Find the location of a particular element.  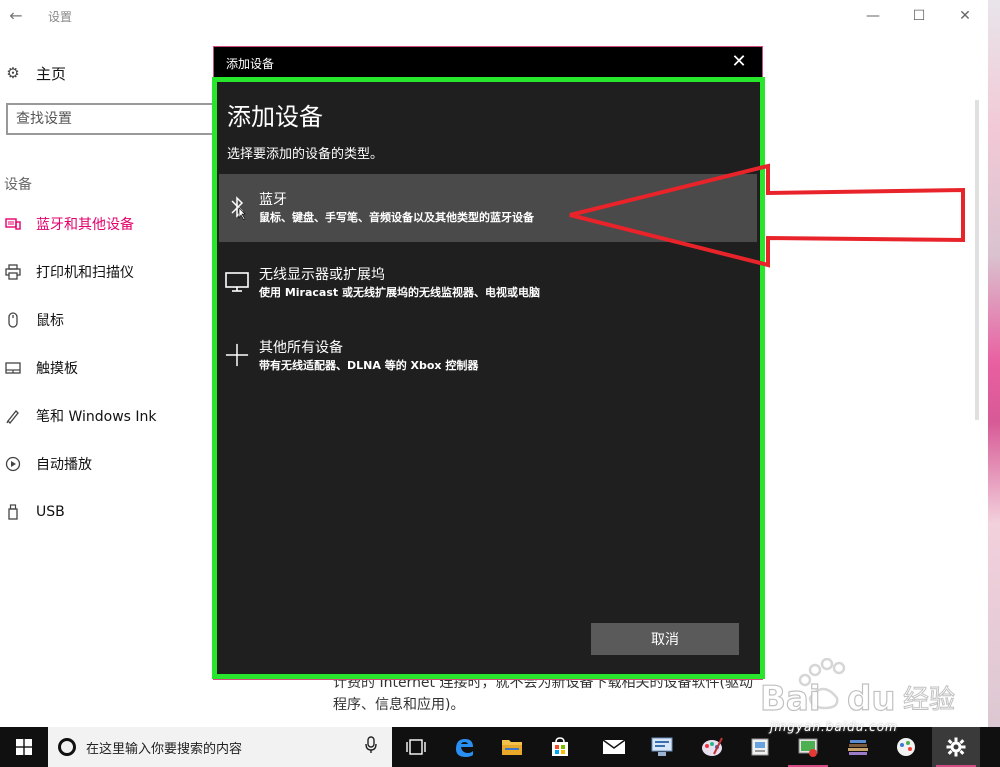

window-title: 设置 is located at coordinates (60, 17).